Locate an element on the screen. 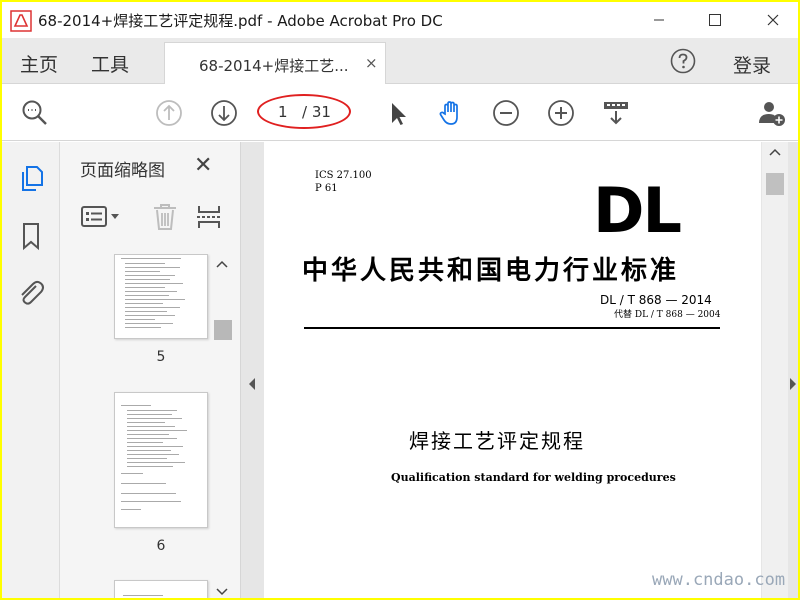 Image resolution: width=800 pixels, height=600 pixels. annotation-ellipse is located at coordinates (304, 111).